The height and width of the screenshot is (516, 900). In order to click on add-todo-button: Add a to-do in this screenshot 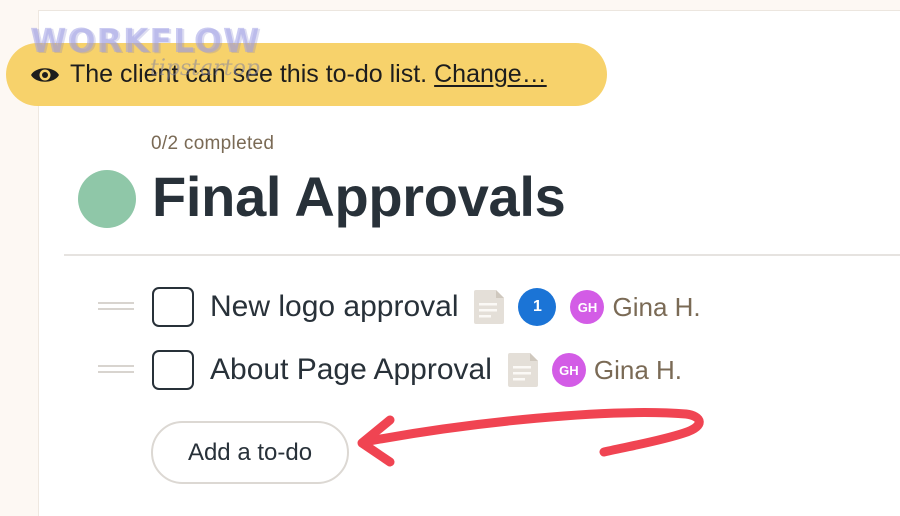, I will do `click(250, 452)`.